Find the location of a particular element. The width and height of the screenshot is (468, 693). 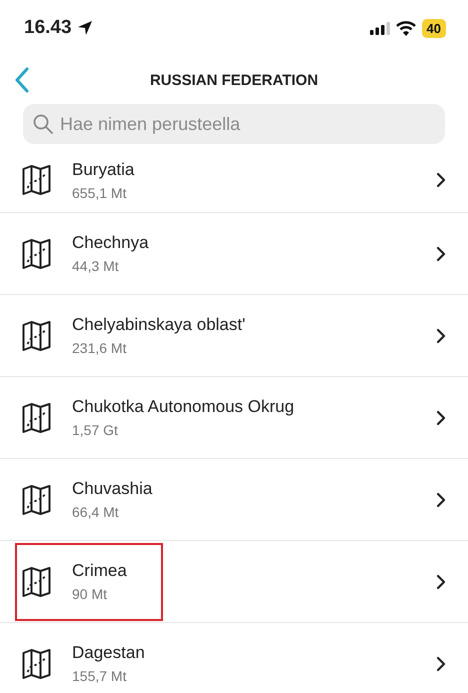

region-row: Chelyabinskaya oblast' 231,6 Mt is located at coordinates (234, 336).